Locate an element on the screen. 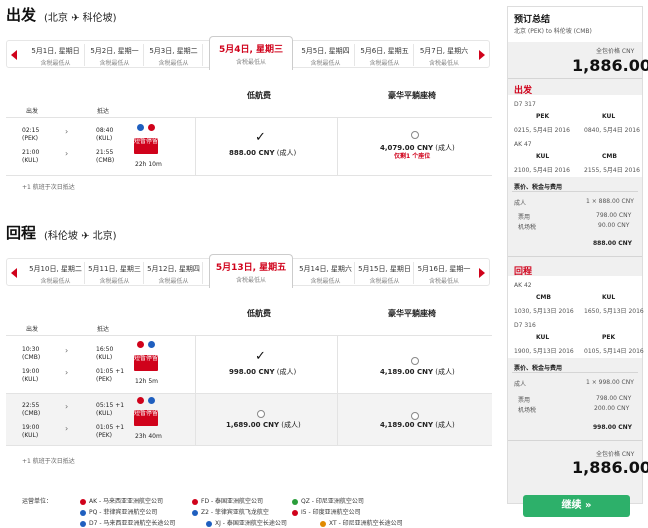 Image resolution: width=648 pixels, height=528 pixels. inbound-title: 回程 is located at coordinates (21, 233).